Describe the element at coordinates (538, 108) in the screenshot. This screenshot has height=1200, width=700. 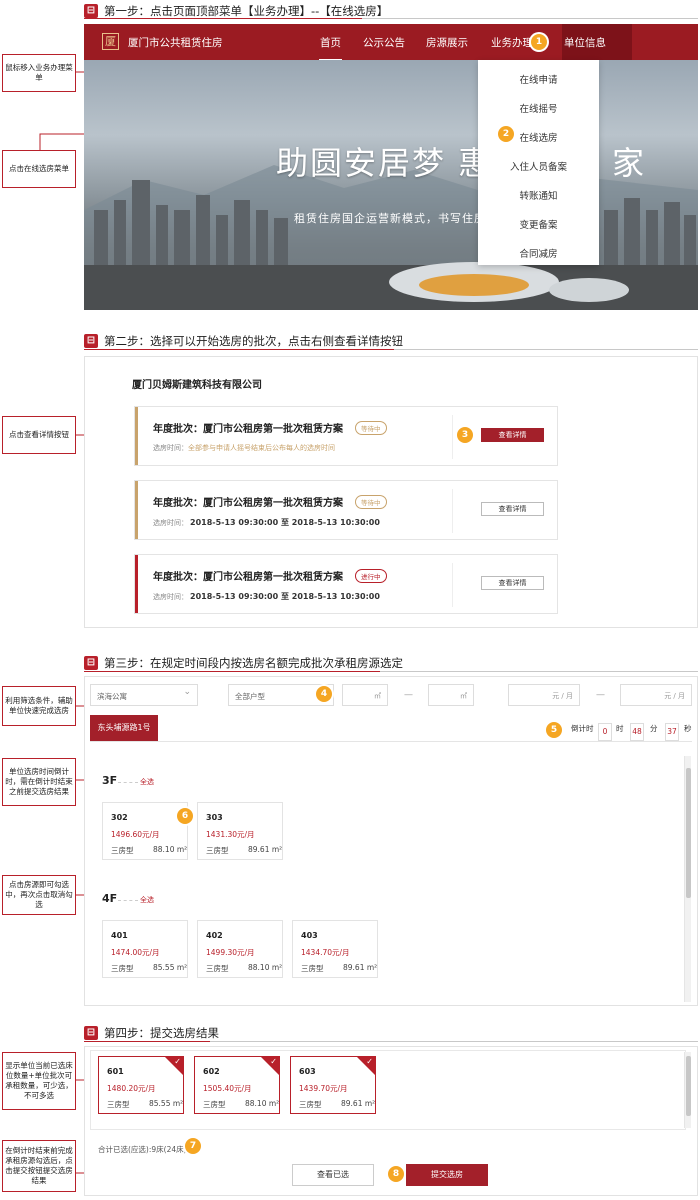
I see `menu-item-online-lottery: 在线摇号` at that location.